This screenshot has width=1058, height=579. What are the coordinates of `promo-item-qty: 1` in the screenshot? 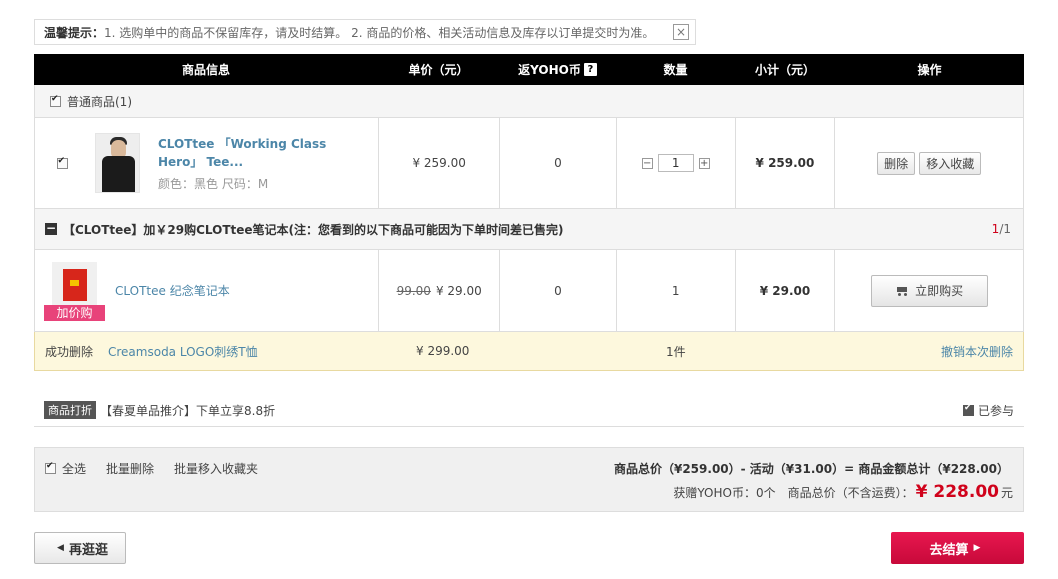 It's located at (675, 290).